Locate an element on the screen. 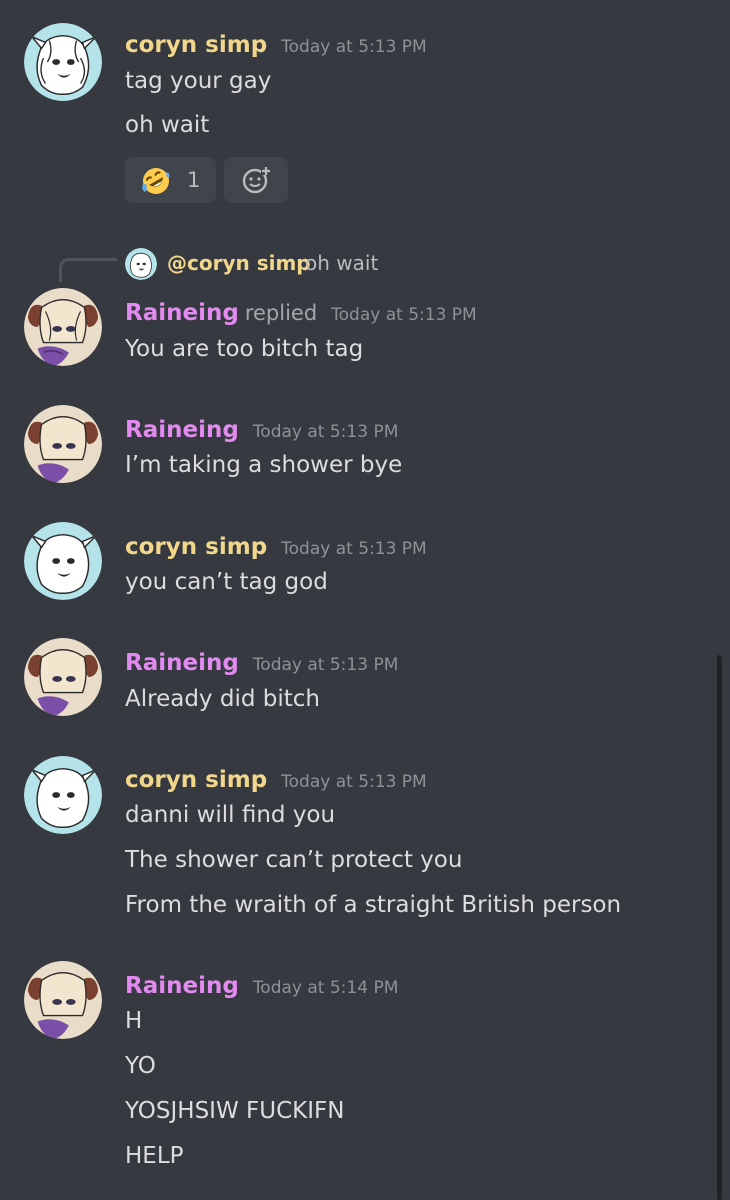 Image resolution: width=730 pixels, height=1200 pixels. coryn-avatar-small is located at coordinates (141, 264).